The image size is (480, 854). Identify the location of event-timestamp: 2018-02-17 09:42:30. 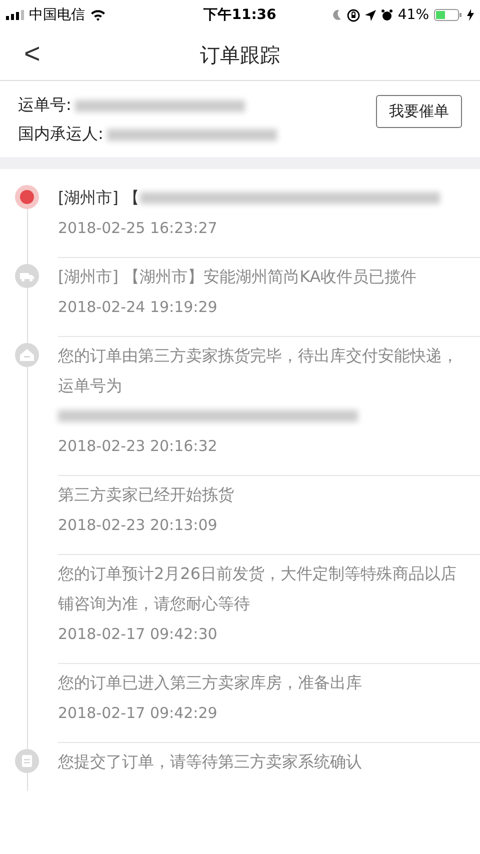
(138, 634).